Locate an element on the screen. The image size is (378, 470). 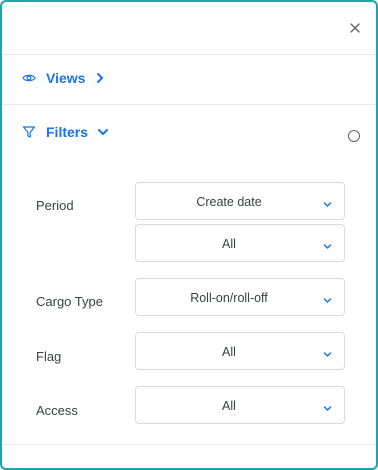
flag-select: All is located at coordinates (240, 351).